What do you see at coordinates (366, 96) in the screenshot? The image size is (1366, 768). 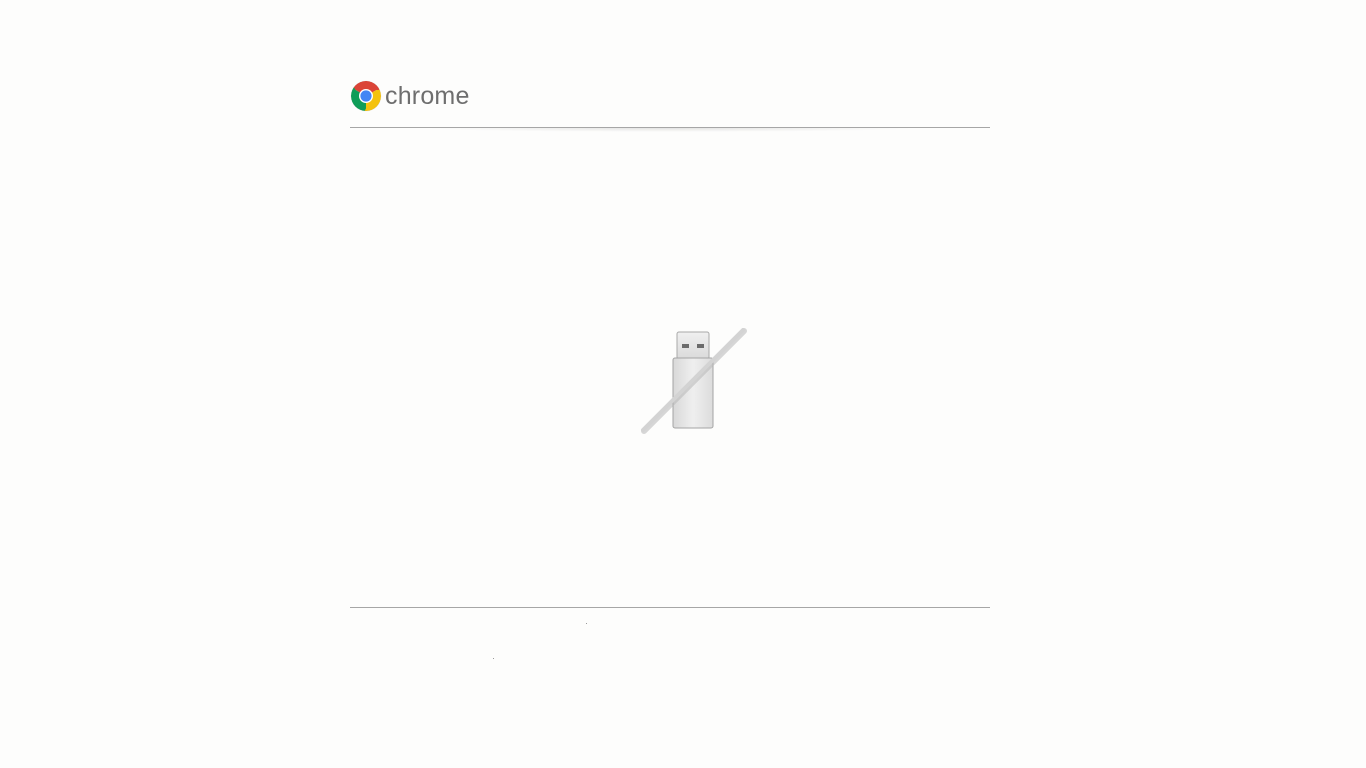 I see `chrome-logo-icon` at bounding box center [366, 96].